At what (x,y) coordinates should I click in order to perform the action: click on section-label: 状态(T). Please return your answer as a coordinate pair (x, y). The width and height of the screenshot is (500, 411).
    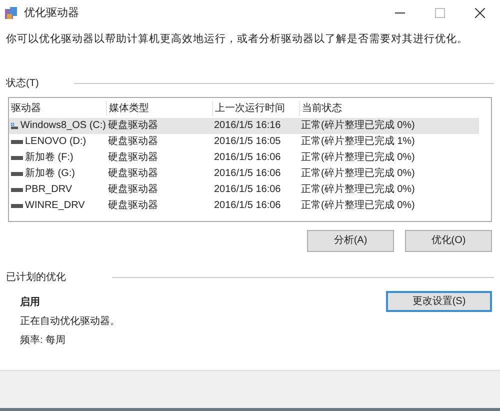
    Looking at the image, I should click on (23, 83).